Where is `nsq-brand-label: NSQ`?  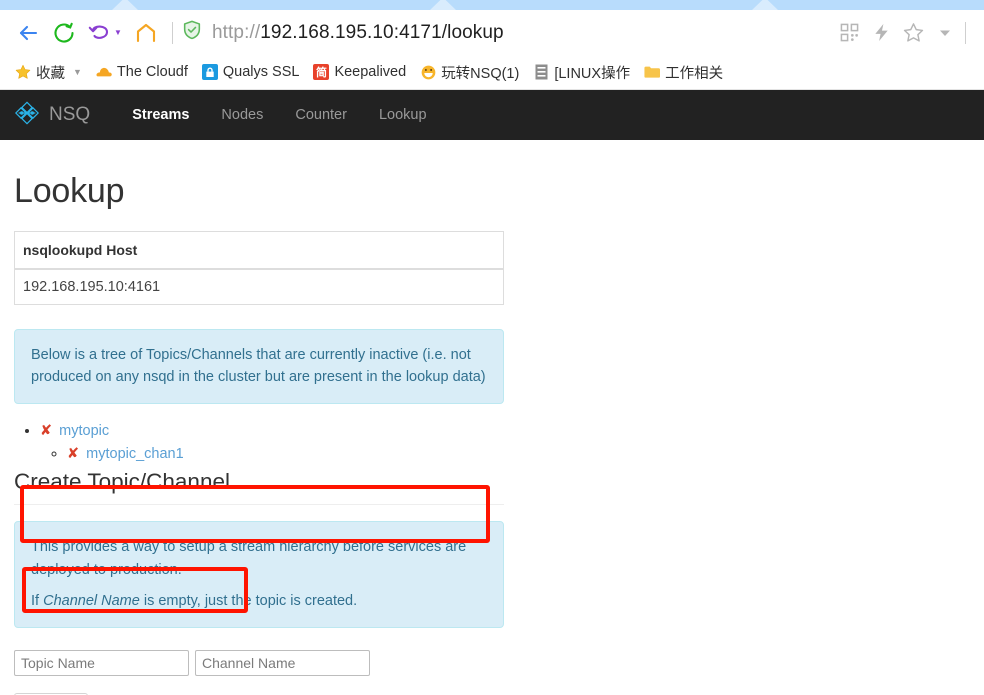
nsq-brand-label: NSQ is located at coordinates (70, 114).